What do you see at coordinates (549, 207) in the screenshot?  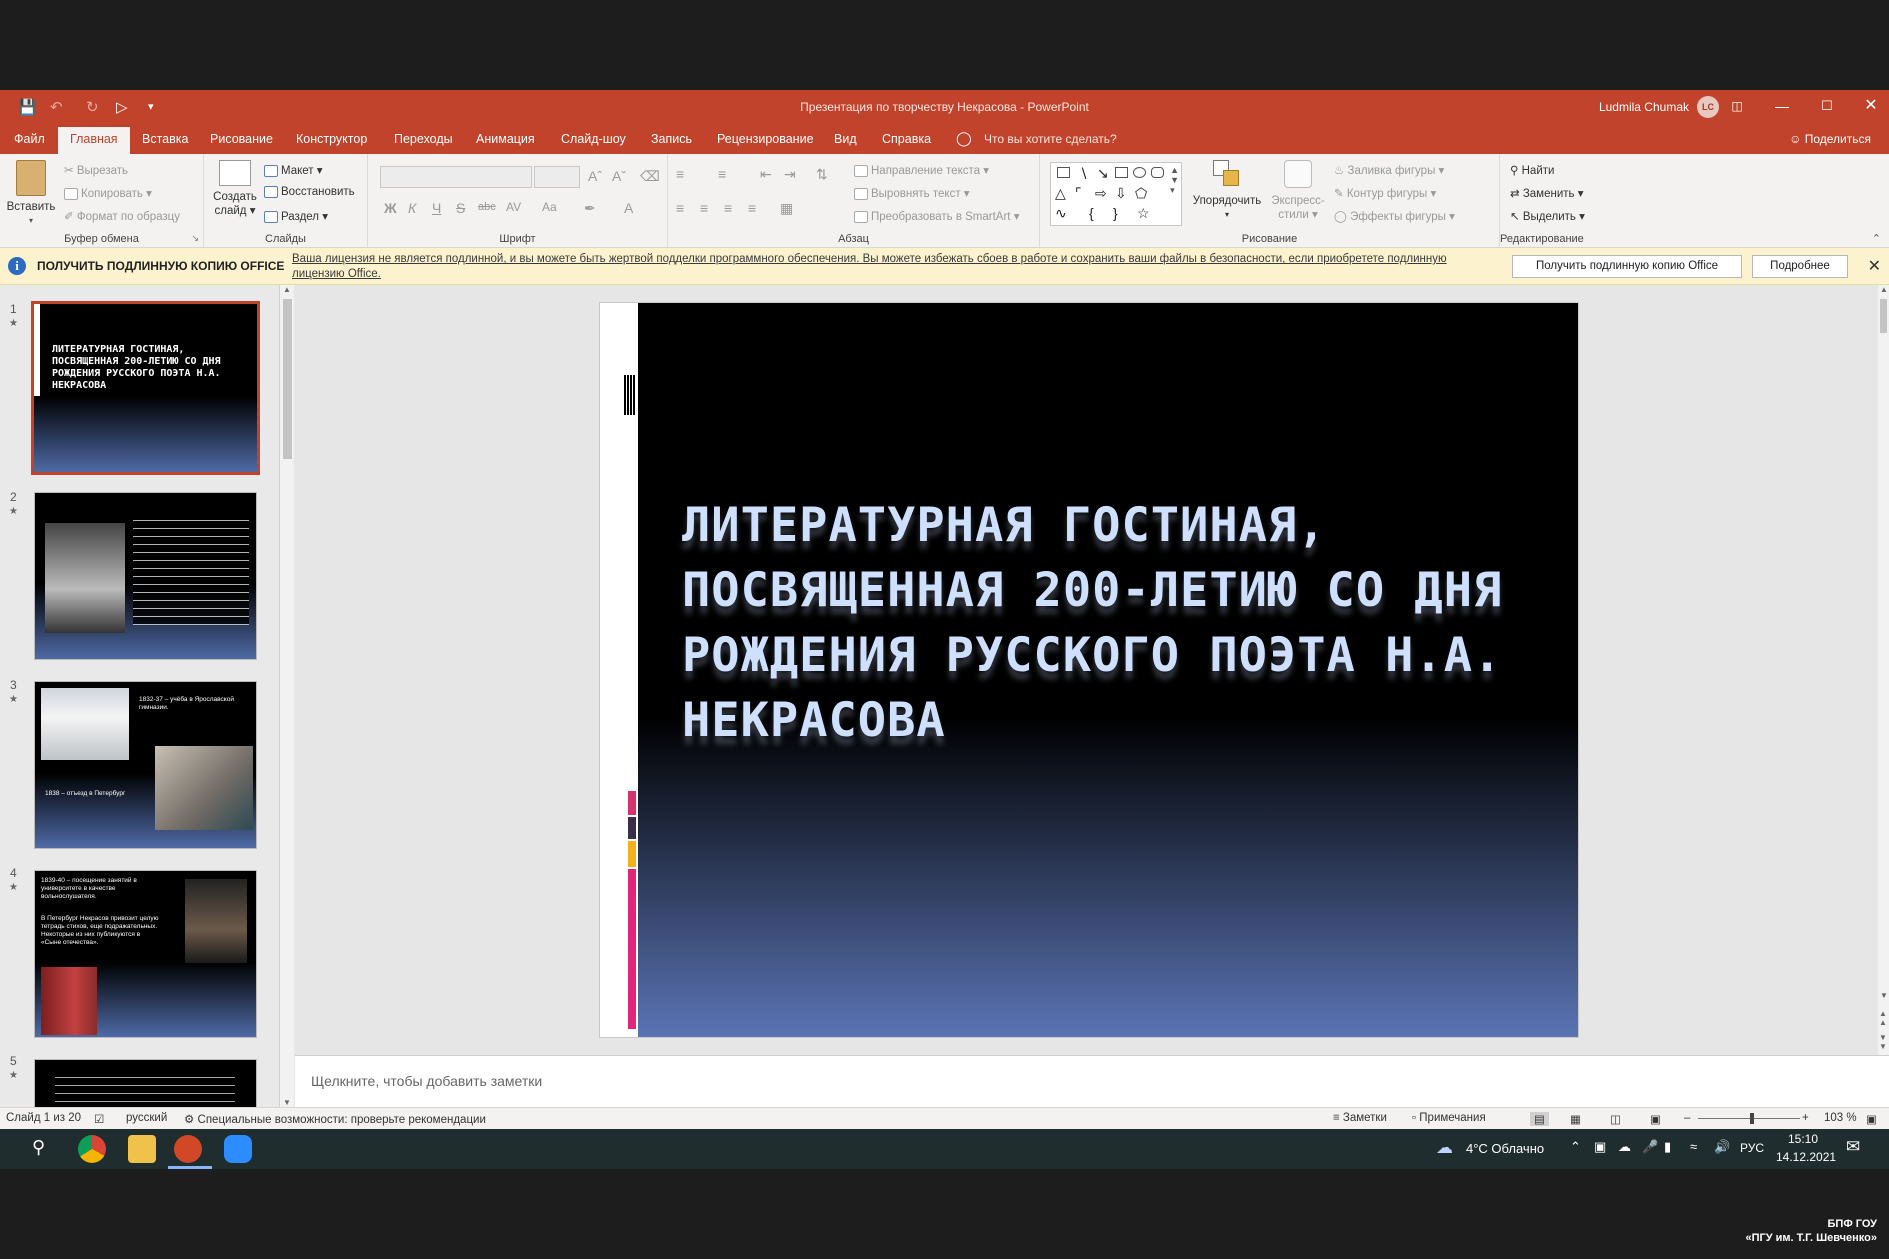 I see `change-case-button: Aa` at bounding box center [549, 207].